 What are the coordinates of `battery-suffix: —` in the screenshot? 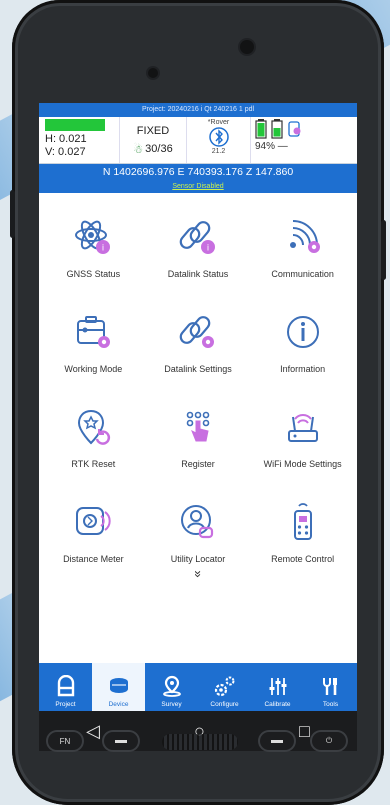 It's located at (282, 146).